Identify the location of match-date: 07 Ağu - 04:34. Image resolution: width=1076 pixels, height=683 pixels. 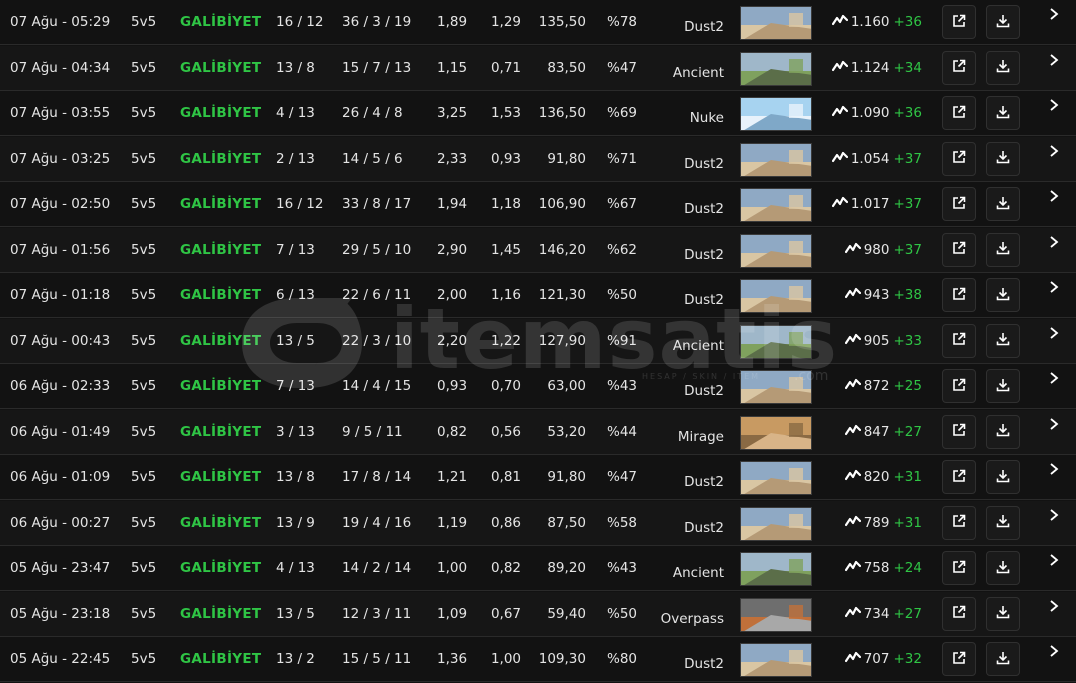
(60, 67).